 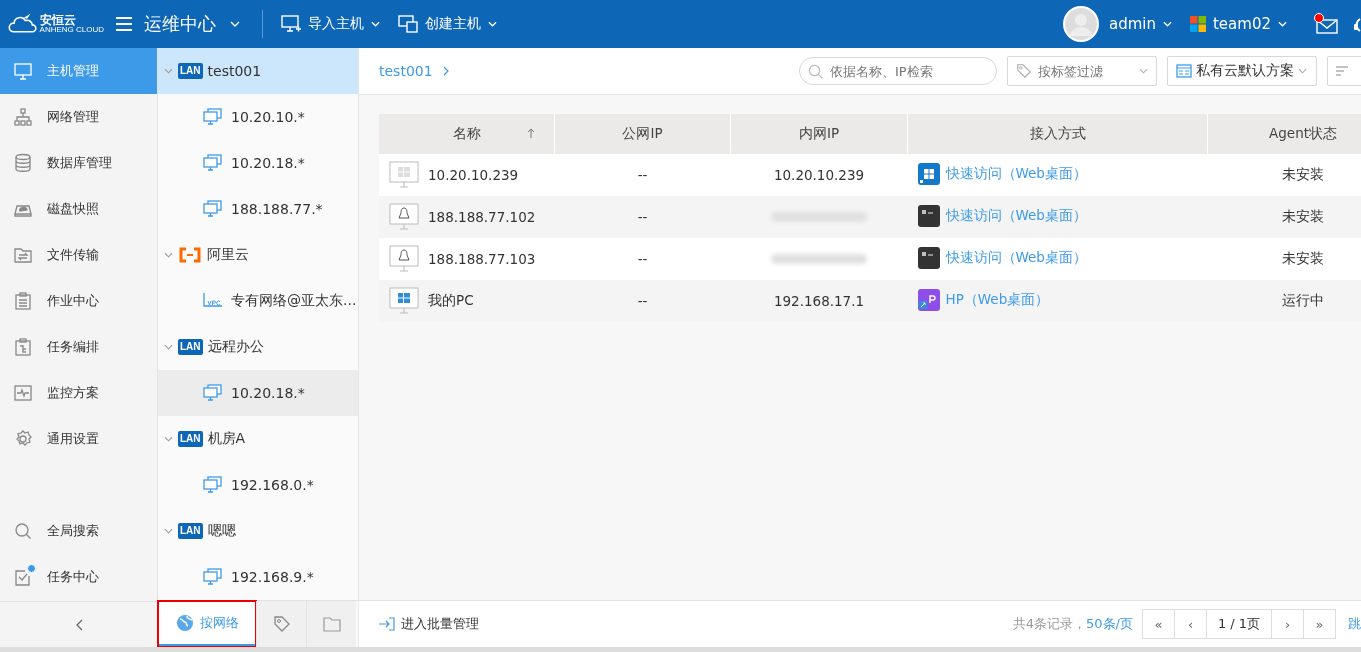 I want to click on nav-item: 文件传输, so click(x=78, y=255).